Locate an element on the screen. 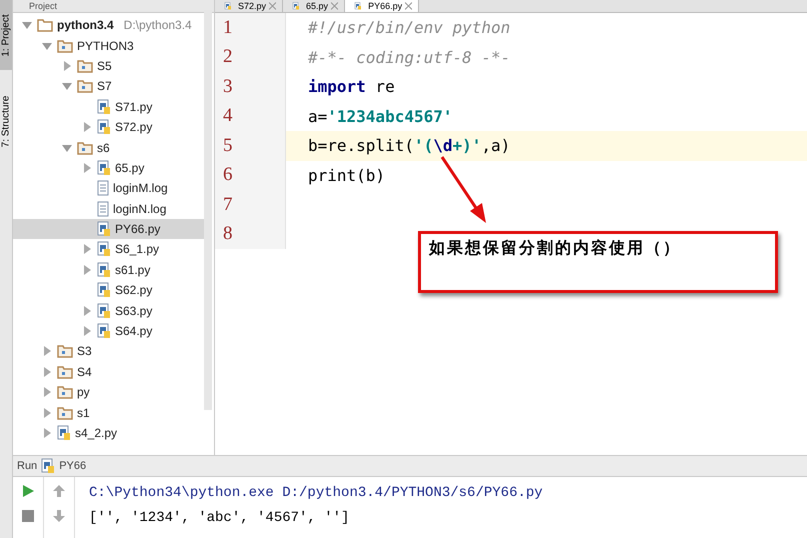  tree-item: PYTHON3 is located at coordinates (108, 45).